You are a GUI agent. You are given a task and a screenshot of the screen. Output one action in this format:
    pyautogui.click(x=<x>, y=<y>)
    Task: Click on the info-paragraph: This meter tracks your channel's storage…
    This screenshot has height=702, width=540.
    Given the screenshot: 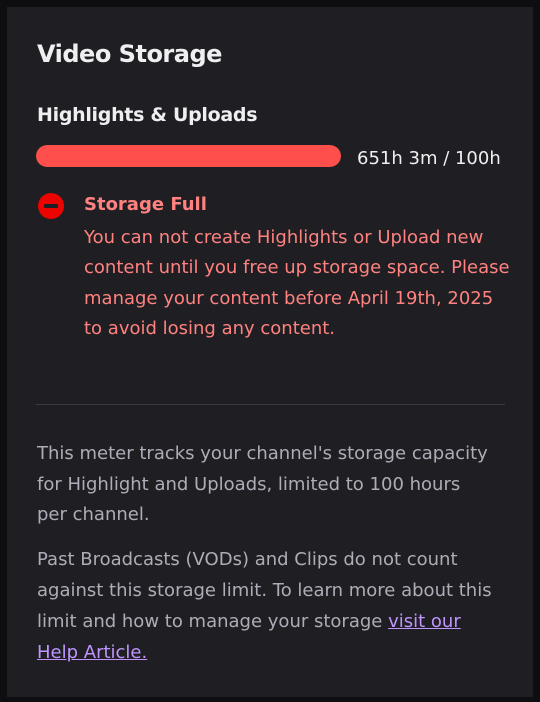 What is the action you would take?
    pyautogui.click(x=262, y=484)
    